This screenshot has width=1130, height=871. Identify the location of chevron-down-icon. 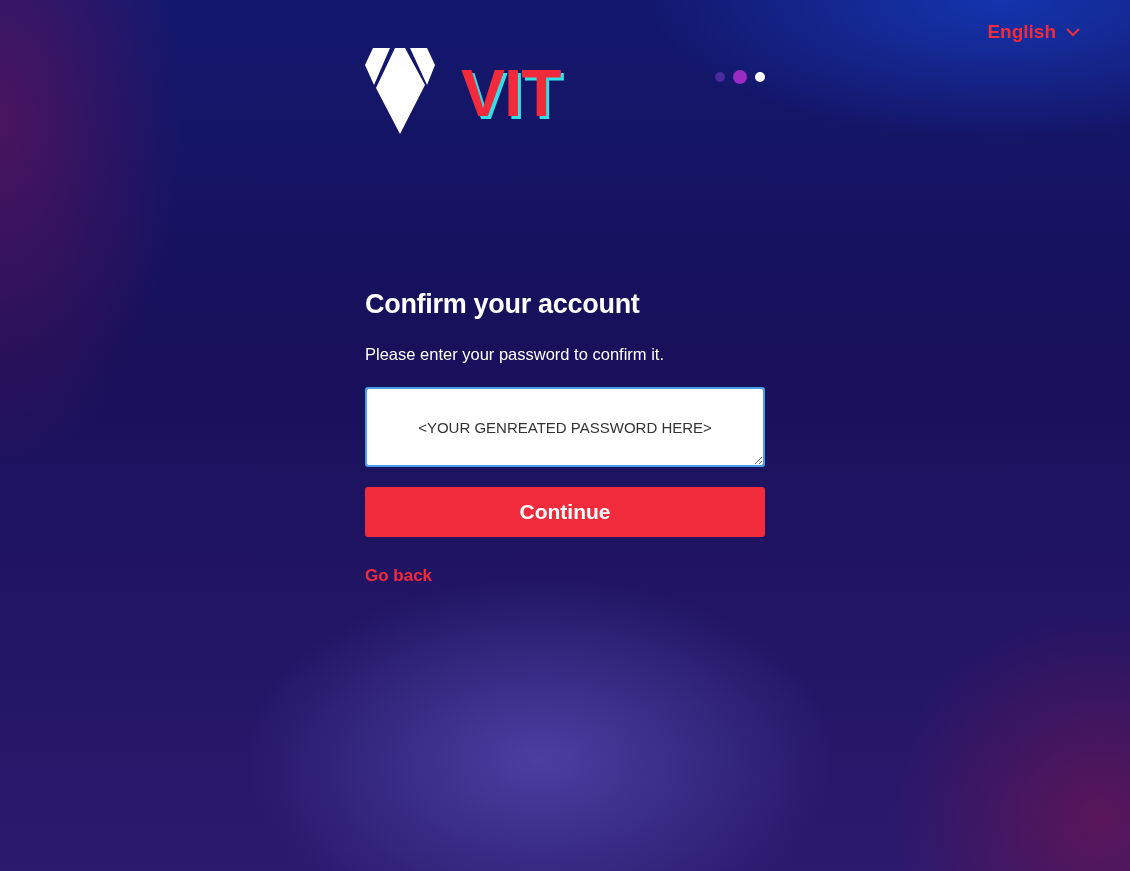
(1073, 32).